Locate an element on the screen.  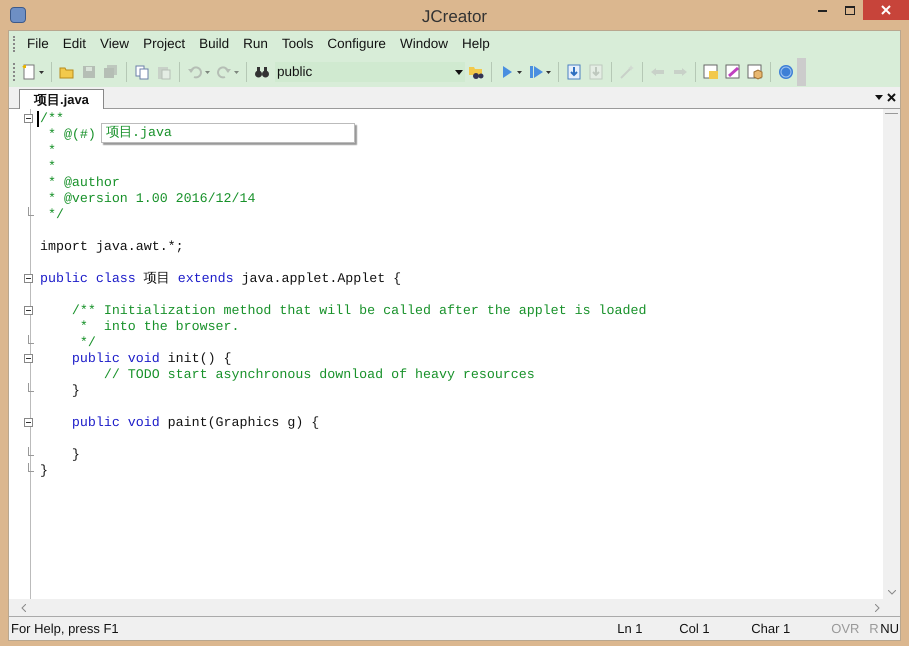
binoculars-icon is located at coordinates (262, 72).